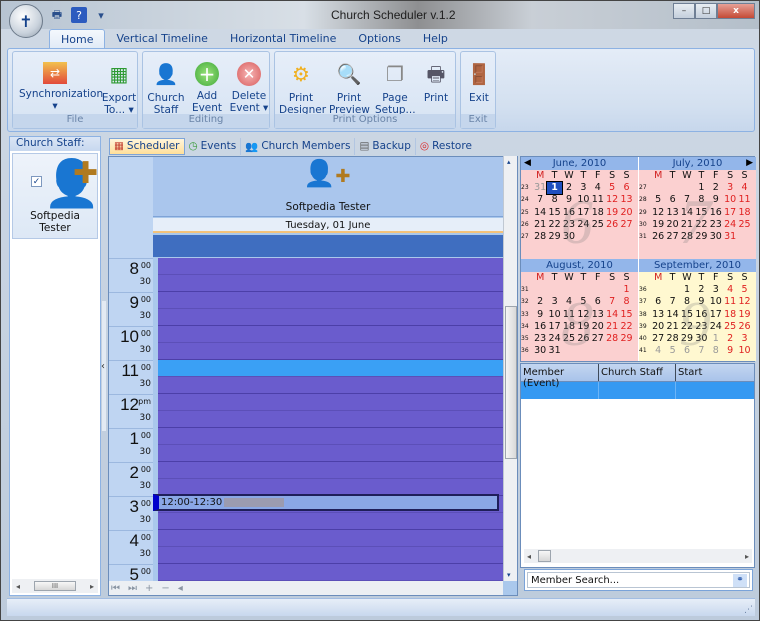 Image resolution: width=760 pixels, height=621 pixels. What do you see at coordinates (598, 213) in the screenshot?
I see `day-cell: 18` at bounding box center [598, 213].